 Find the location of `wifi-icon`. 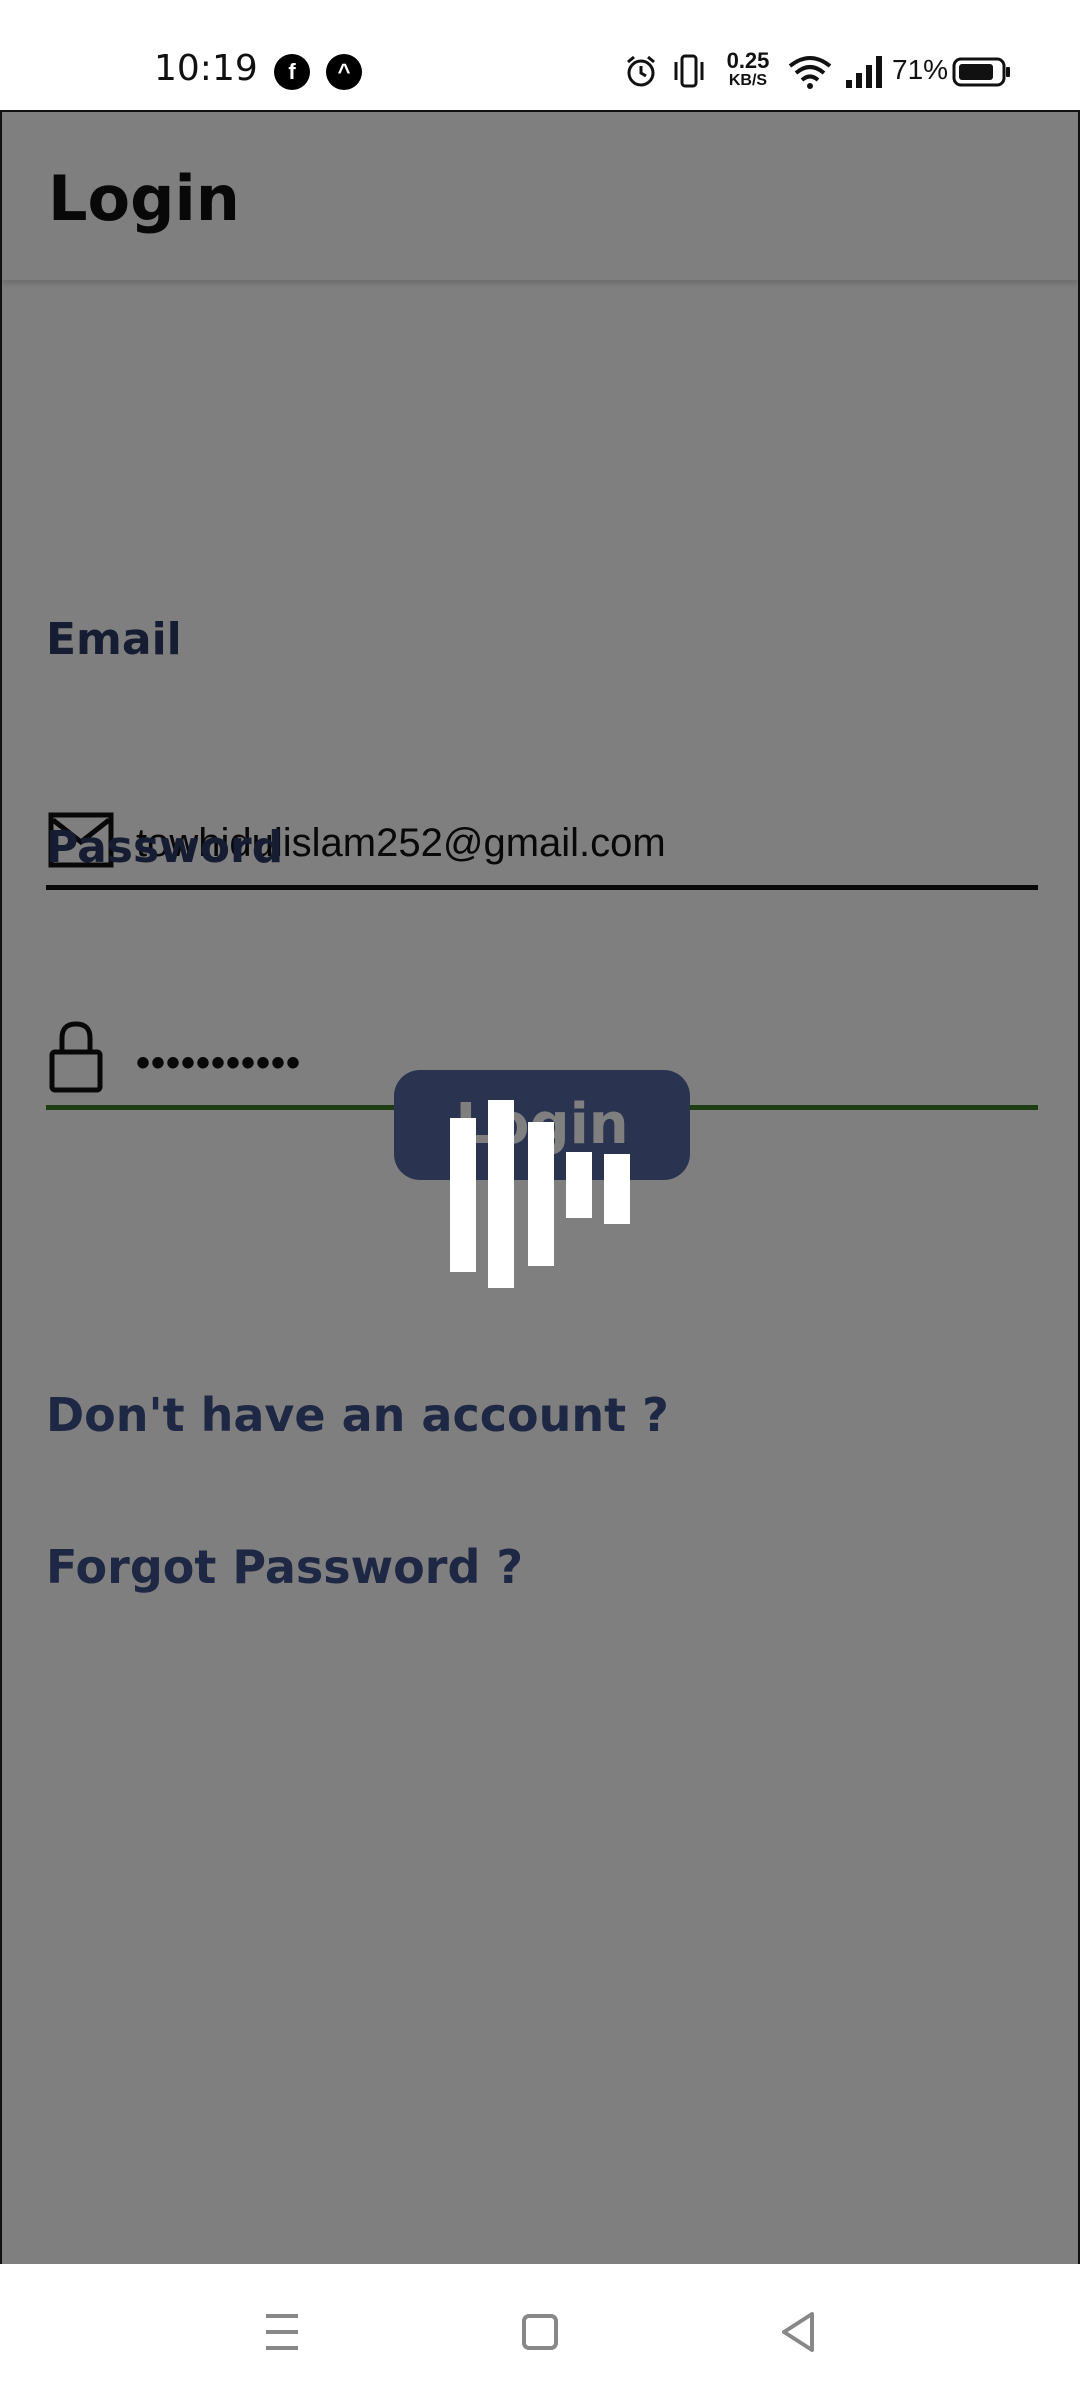

wifi-icon is located at coordinates (810, 72).